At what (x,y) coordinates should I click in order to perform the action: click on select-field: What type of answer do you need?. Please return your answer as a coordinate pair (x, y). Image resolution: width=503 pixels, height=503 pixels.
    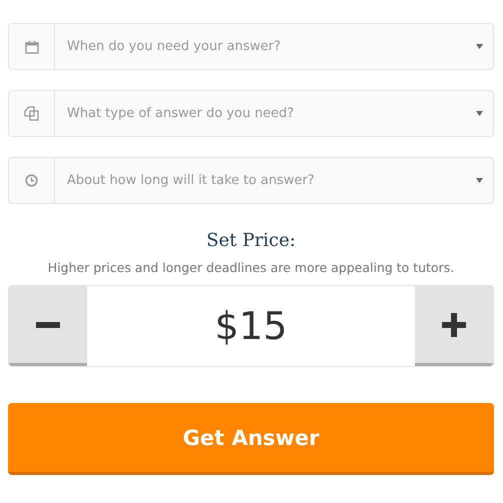
    Looking at the image, I should click on (251, 113).